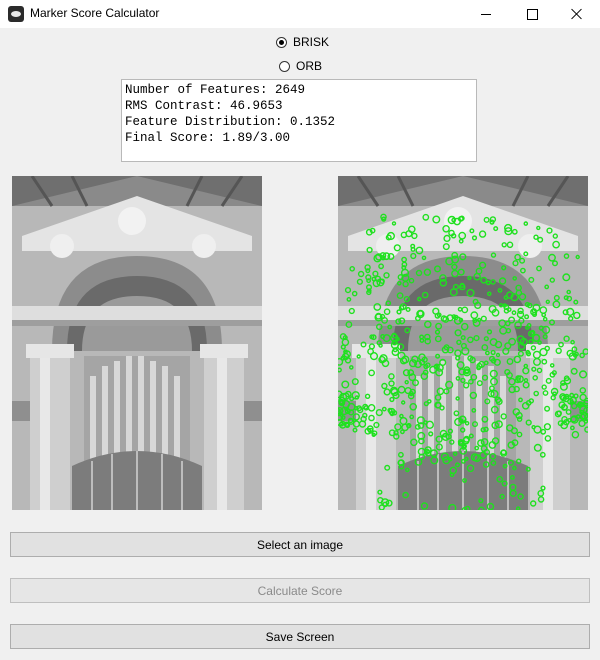  I want to click on minimize-button, so click(486, 14).